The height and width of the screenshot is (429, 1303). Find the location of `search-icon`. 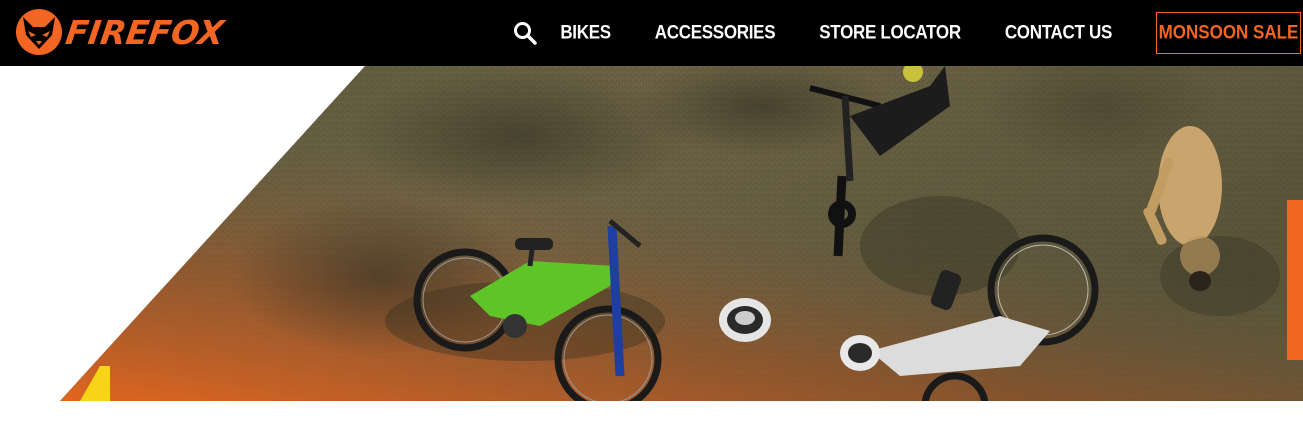

search-icon is located at coordinates (526, 33).